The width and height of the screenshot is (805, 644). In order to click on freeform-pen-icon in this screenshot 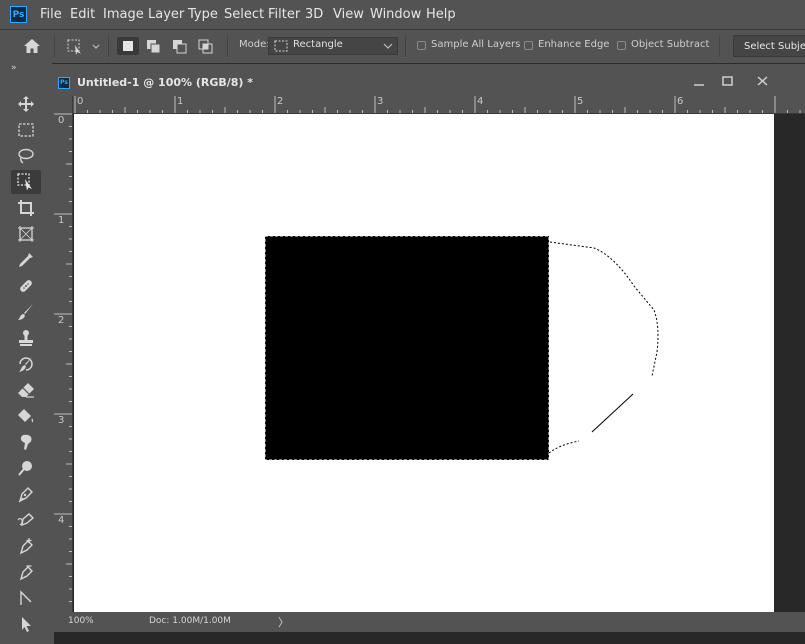, I will do `click(26, 520)`.